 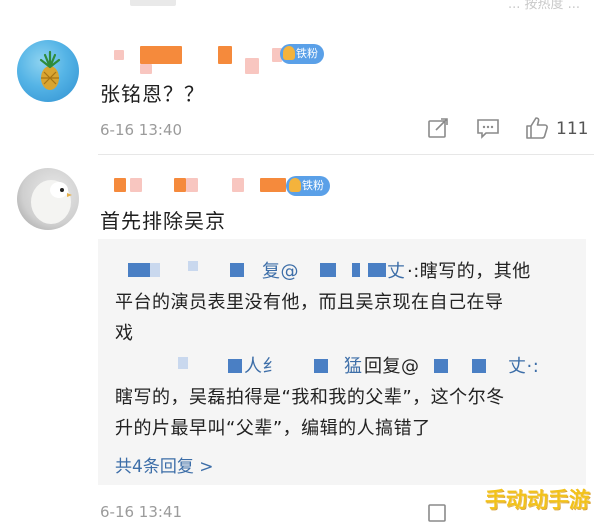 What do you see at coordinates (141, 130) in the screenshot?
I see `comment-timestamp: 6-16 13:40` at bounding box center [141, 130].